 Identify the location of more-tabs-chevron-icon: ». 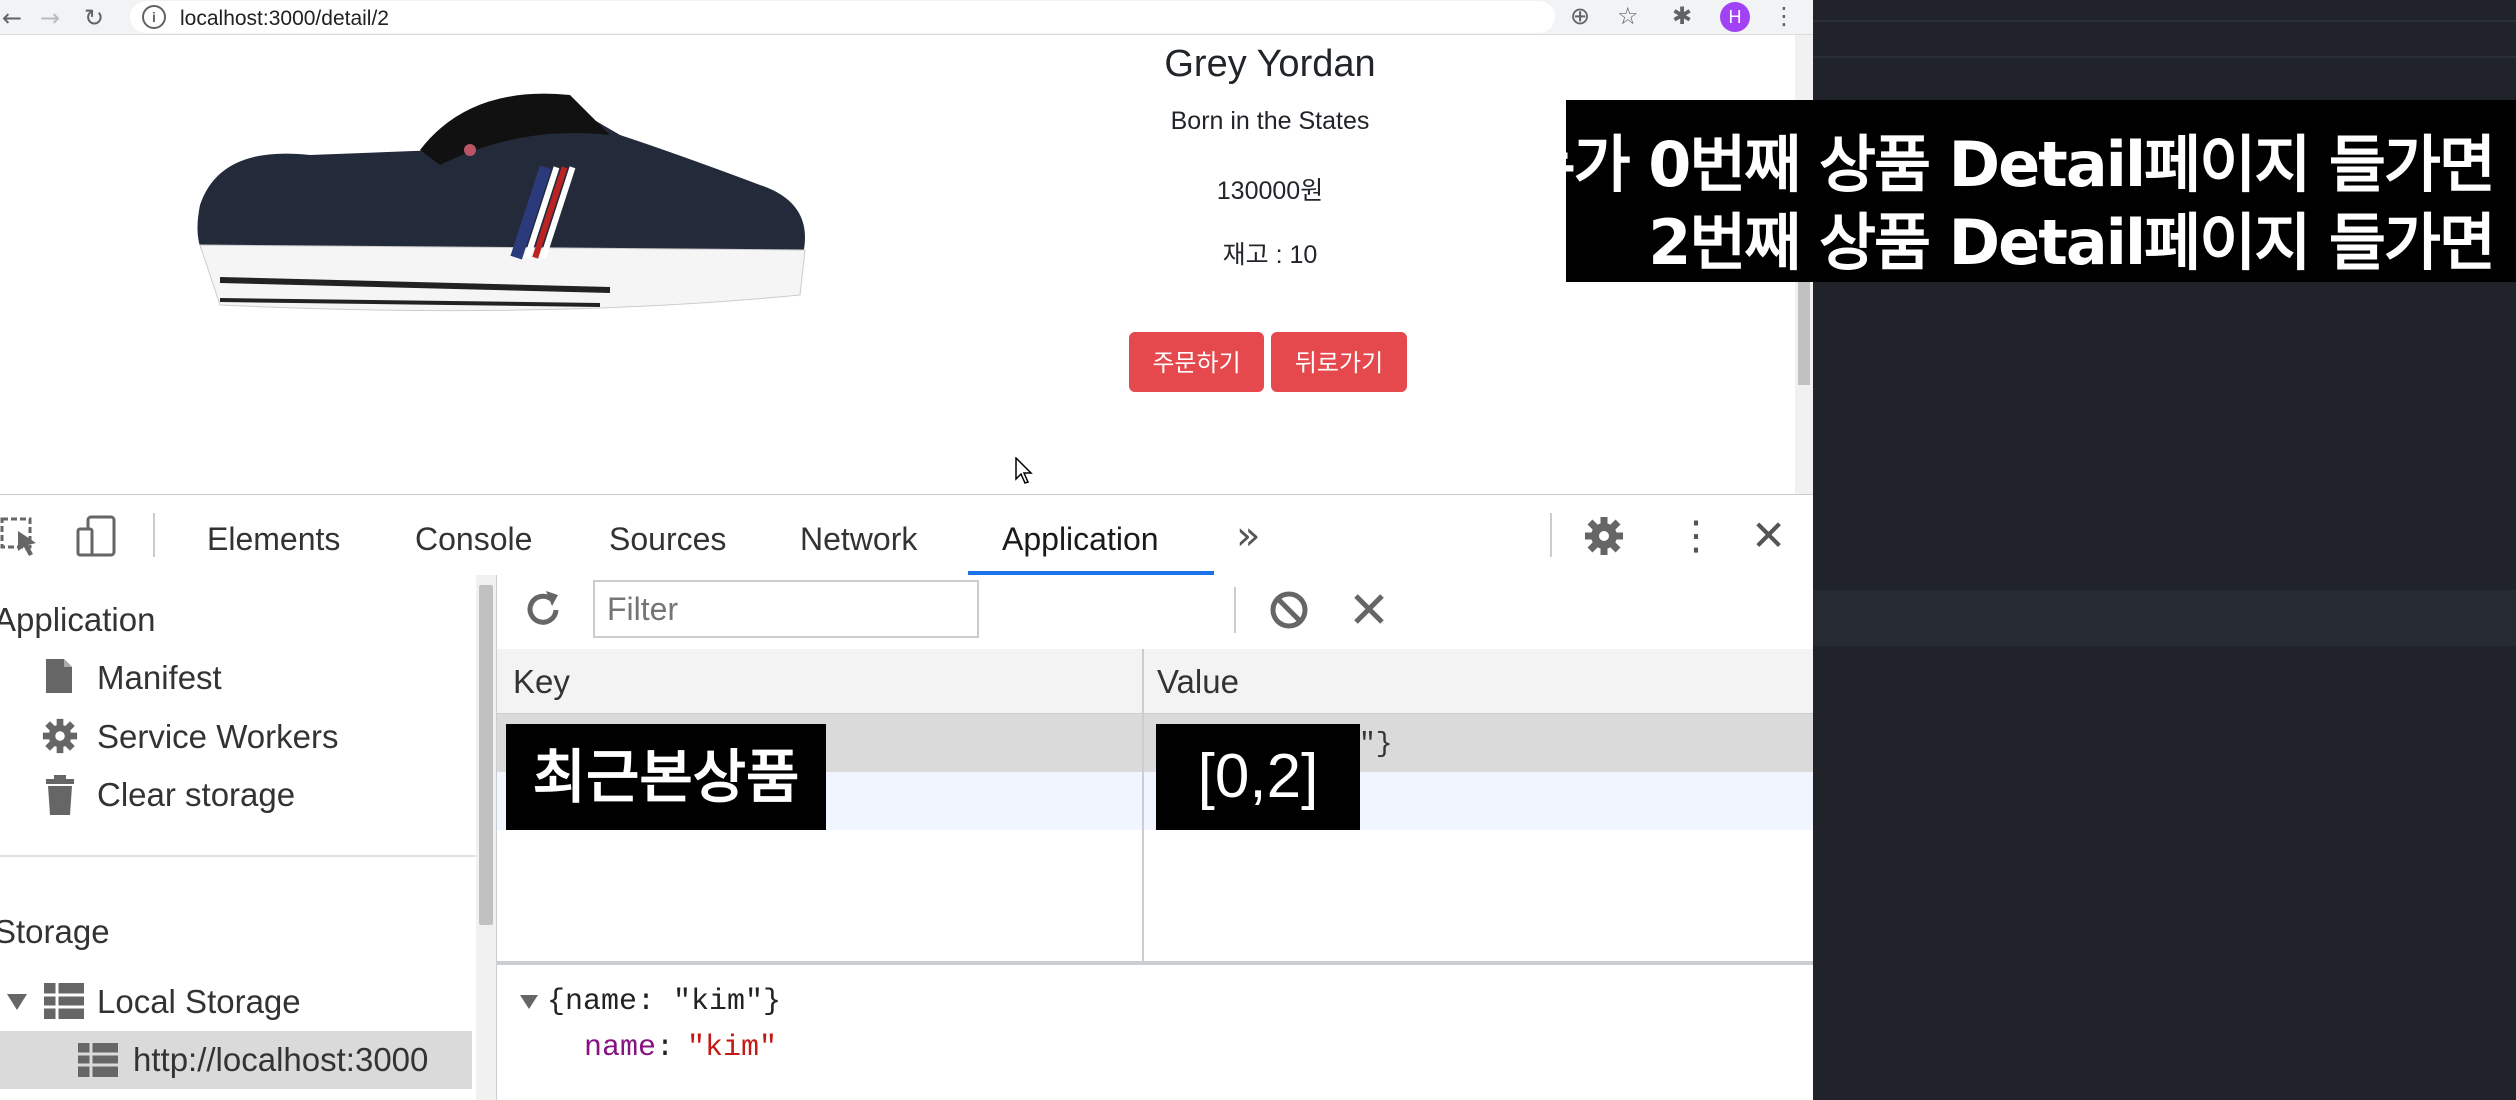
(1248, 536).